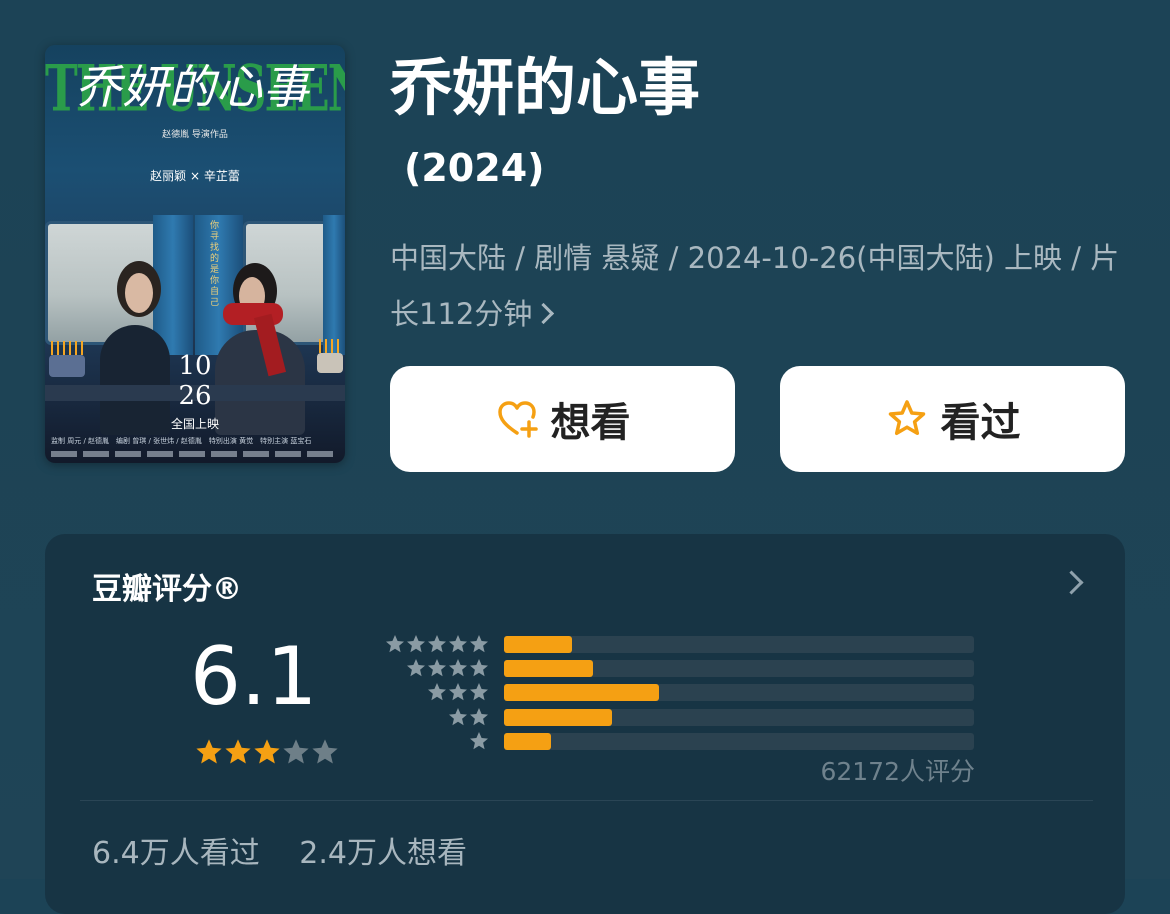  What do you see at coordinates (195, 366) in the screenshot?
I see `poster-date-month: 10` at bounding box center [195, 366].